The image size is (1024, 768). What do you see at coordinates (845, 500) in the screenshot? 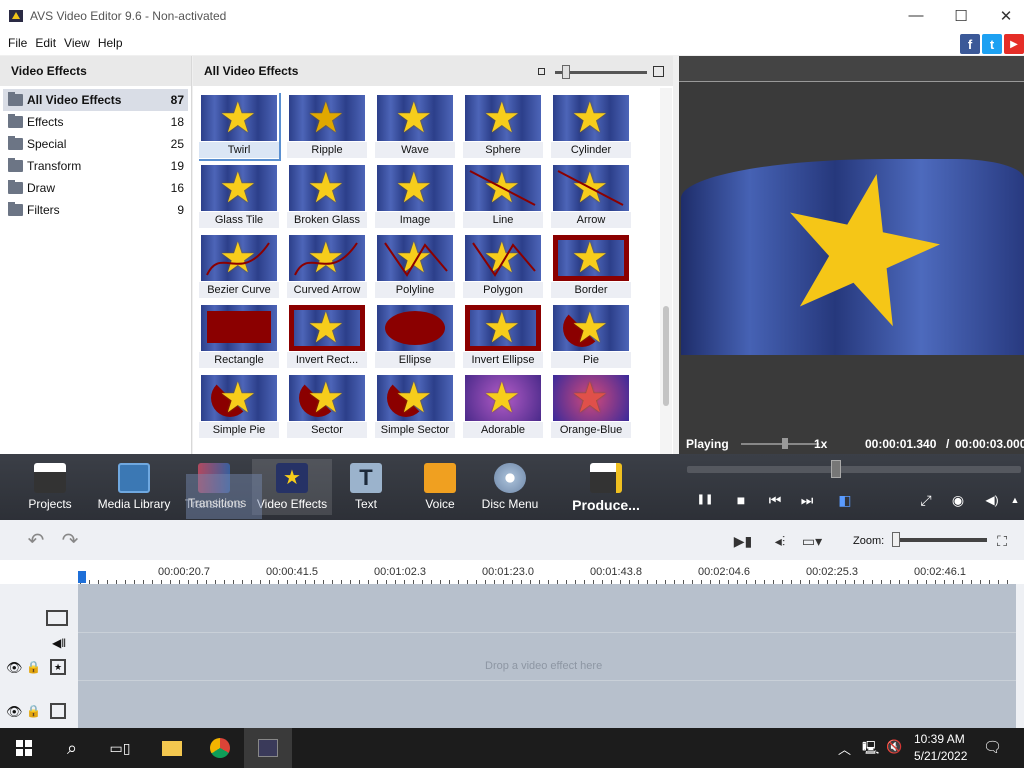
I see `loop-icon: ◧` at bounding box center [845, 500].